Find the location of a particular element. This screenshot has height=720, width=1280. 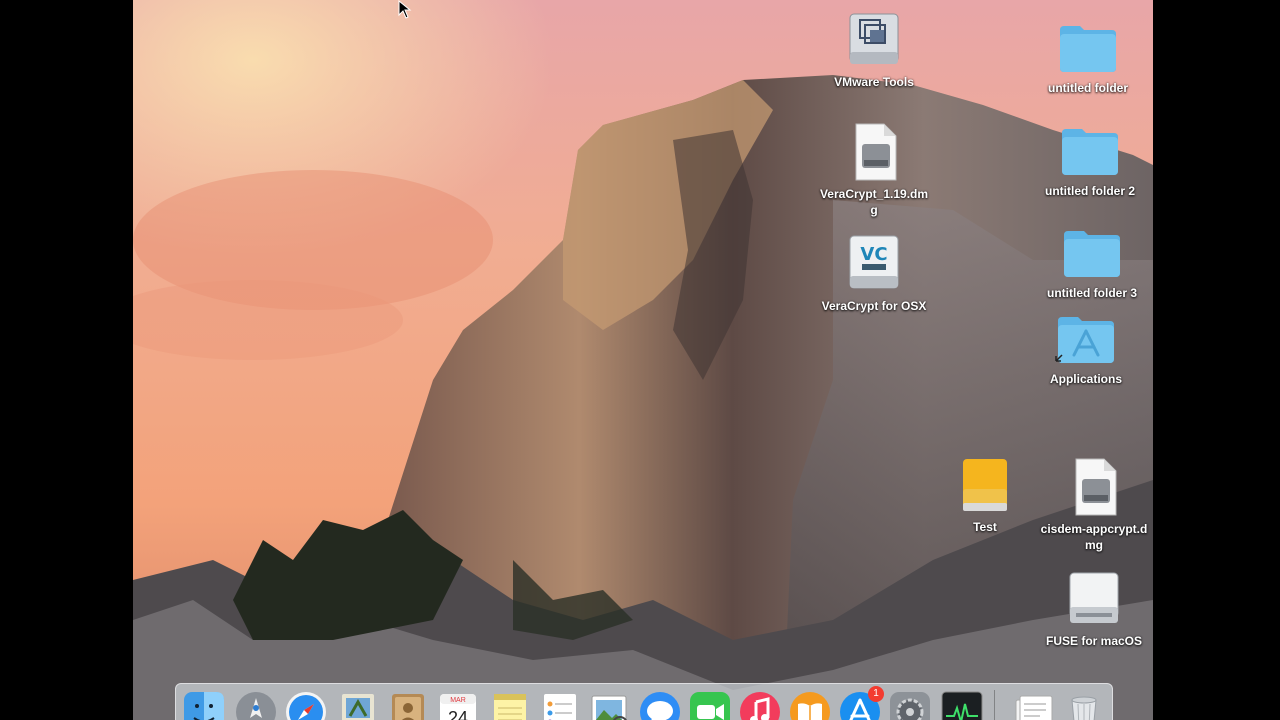

dock-system-preferences is located at coordinates (910, 705).